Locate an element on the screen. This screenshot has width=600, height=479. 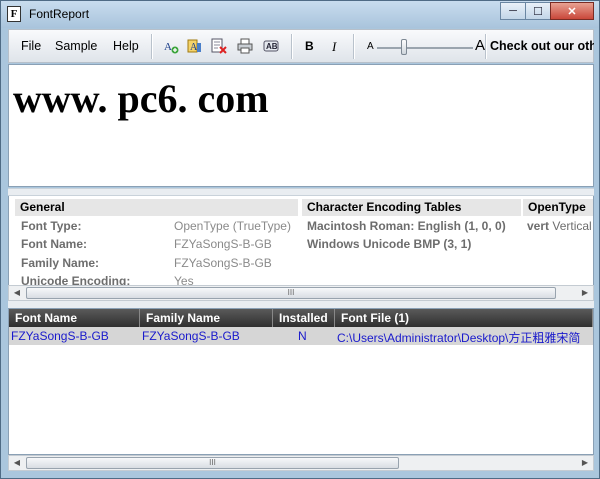
svg-text: AB is located at coordinates (272, 46).